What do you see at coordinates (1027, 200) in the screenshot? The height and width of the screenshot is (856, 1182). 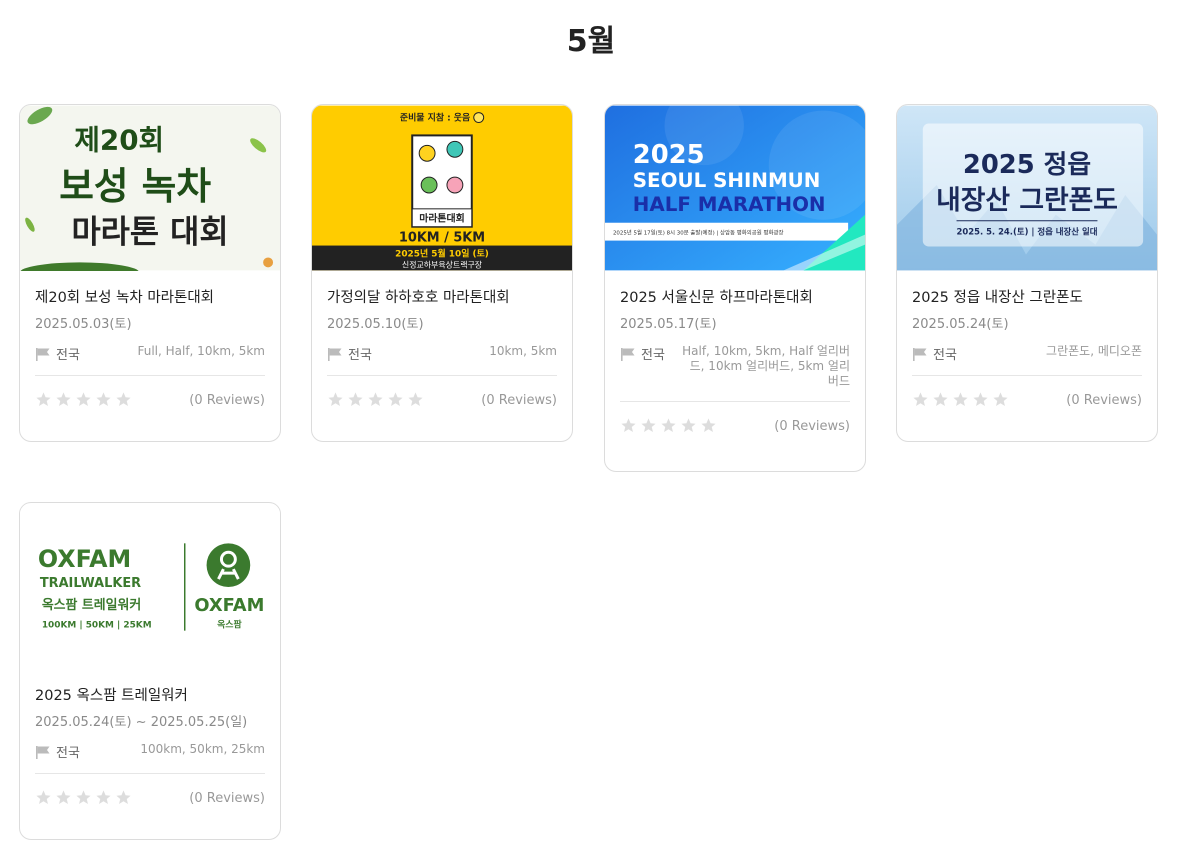 I see `banner-line2: 내장산 그란폰도` at bounding box center [1027, 200].